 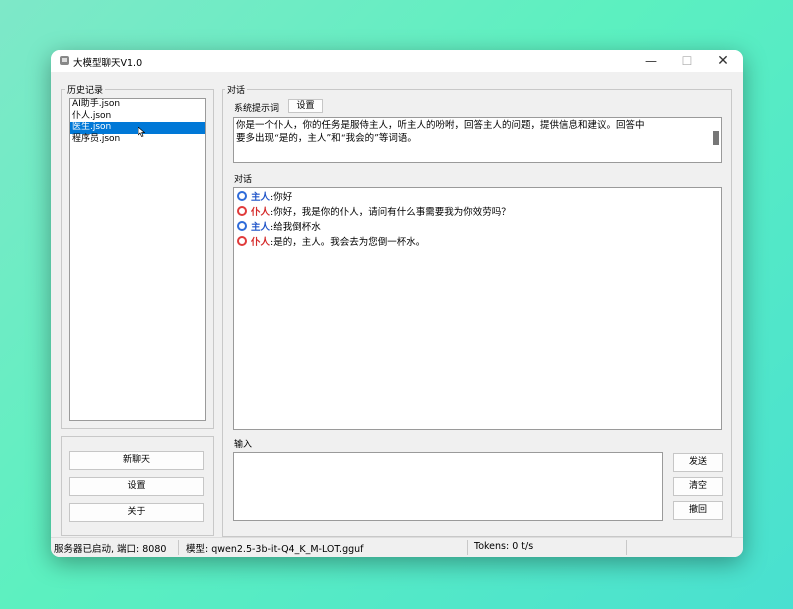 I want to click on message-input, so click(x=448, y=486).